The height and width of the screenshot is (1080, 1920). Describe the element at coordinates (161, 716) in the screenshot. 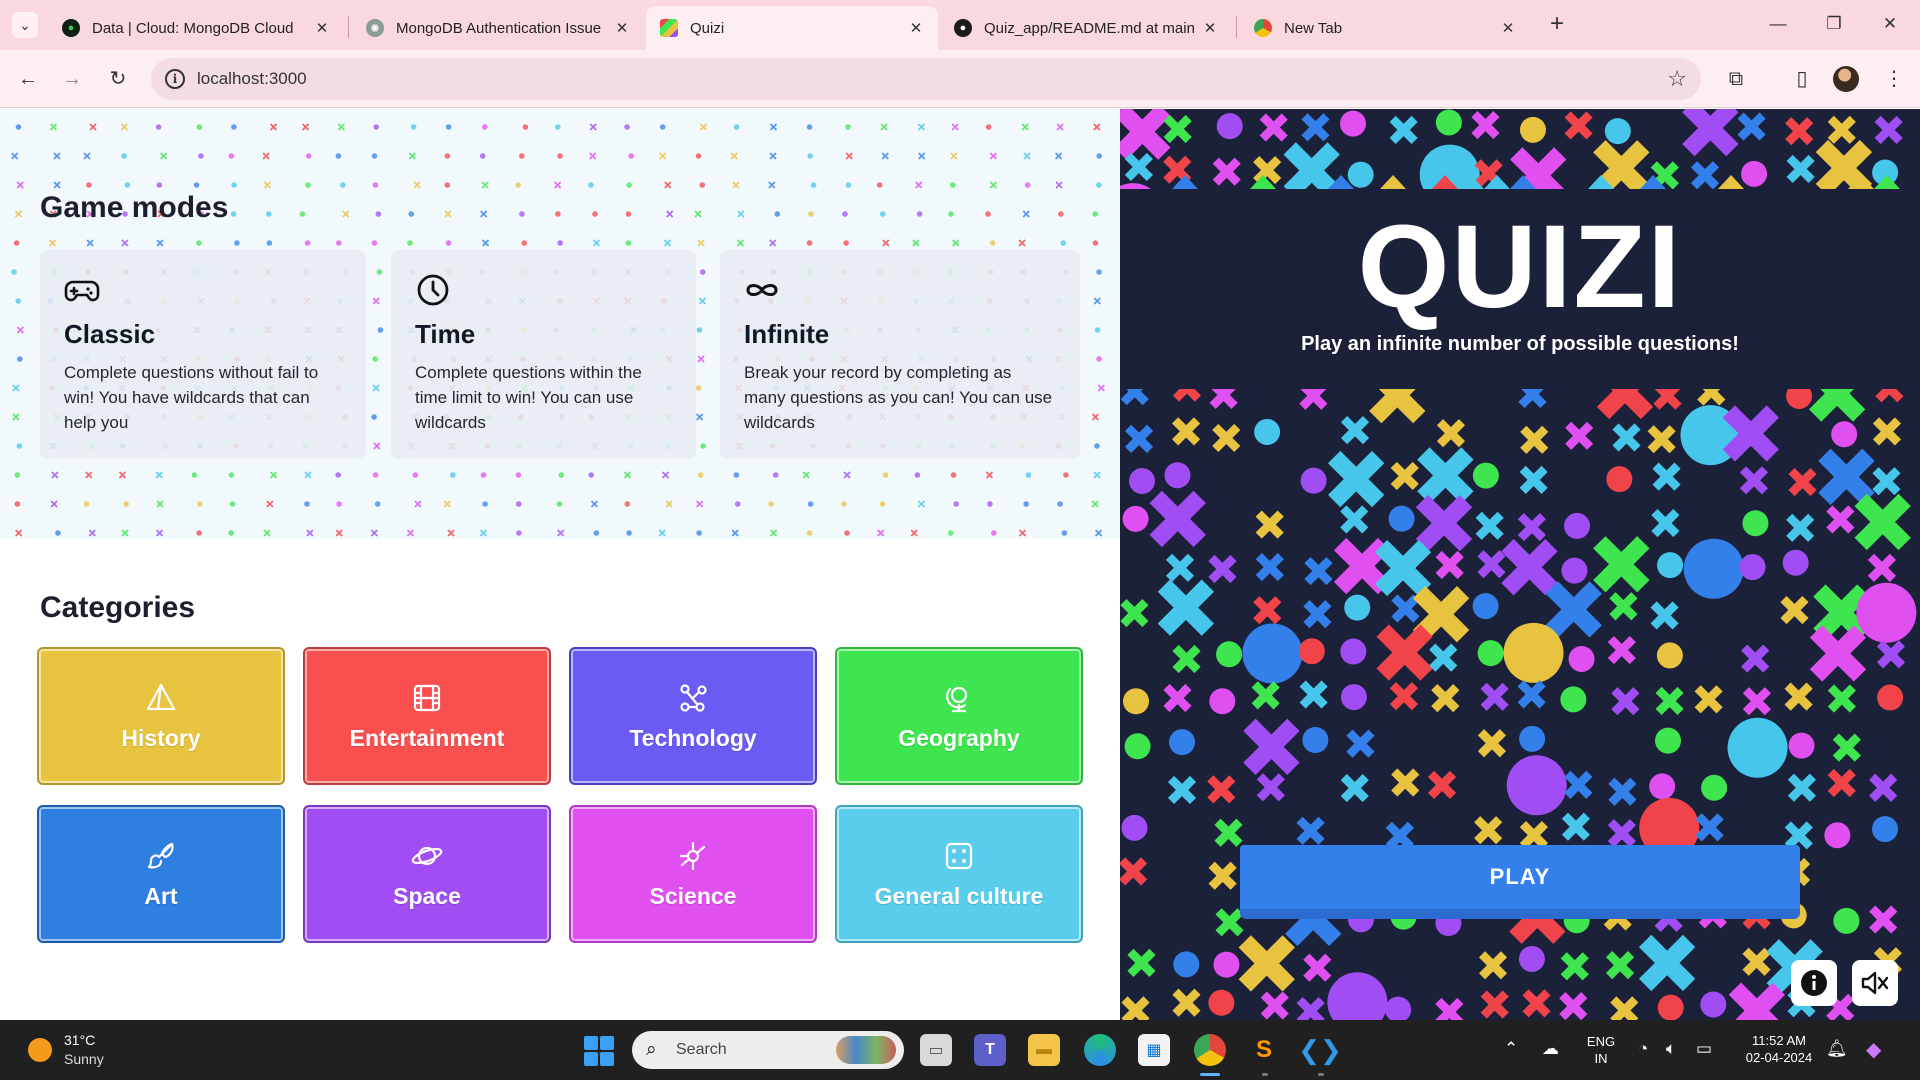

I see `category-history: History` at that location.